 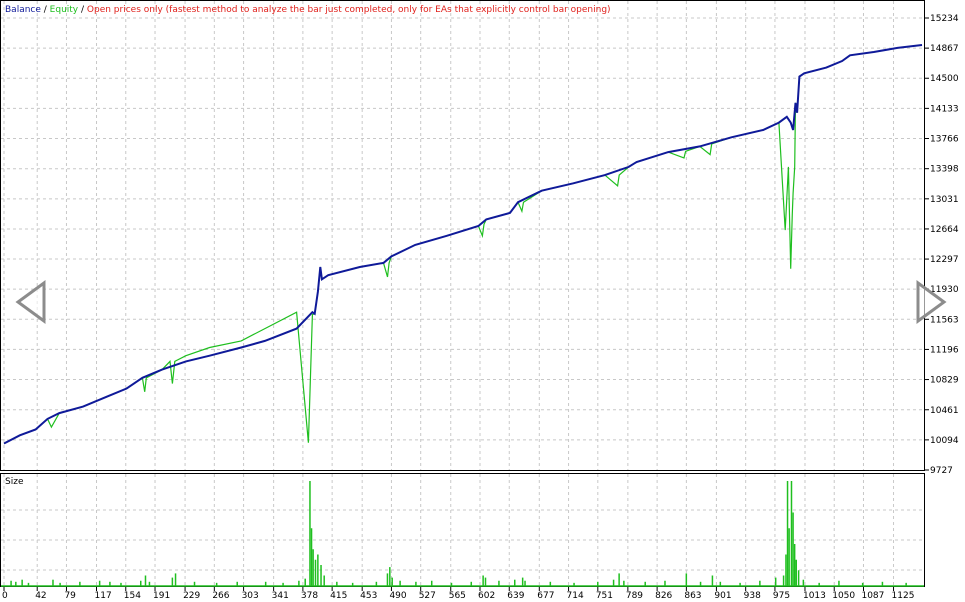 I want to click on y-tick-label: 9727, so click(x=941, y=471).